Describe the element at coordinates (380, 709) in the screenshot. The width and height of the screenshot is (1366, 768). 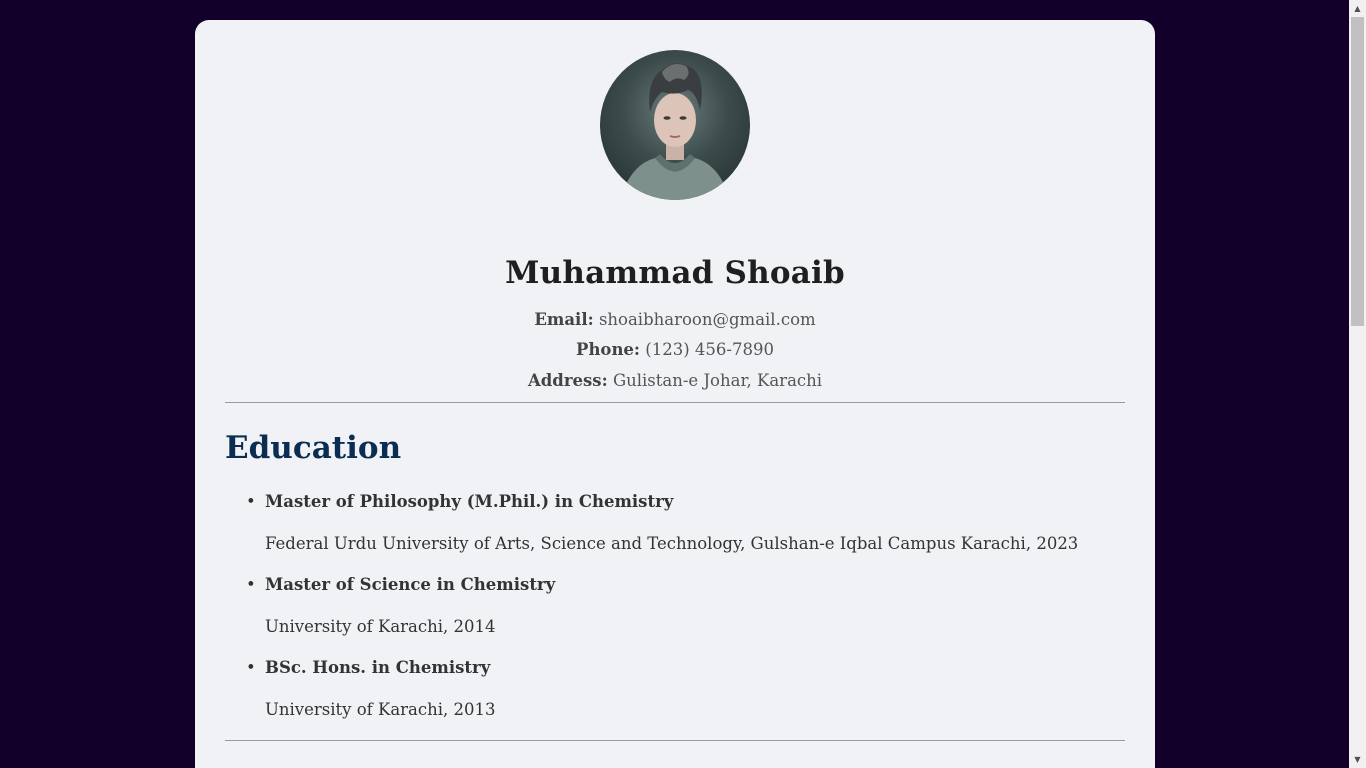
I see `education-institution: University of Karachi, 2013` at that location.